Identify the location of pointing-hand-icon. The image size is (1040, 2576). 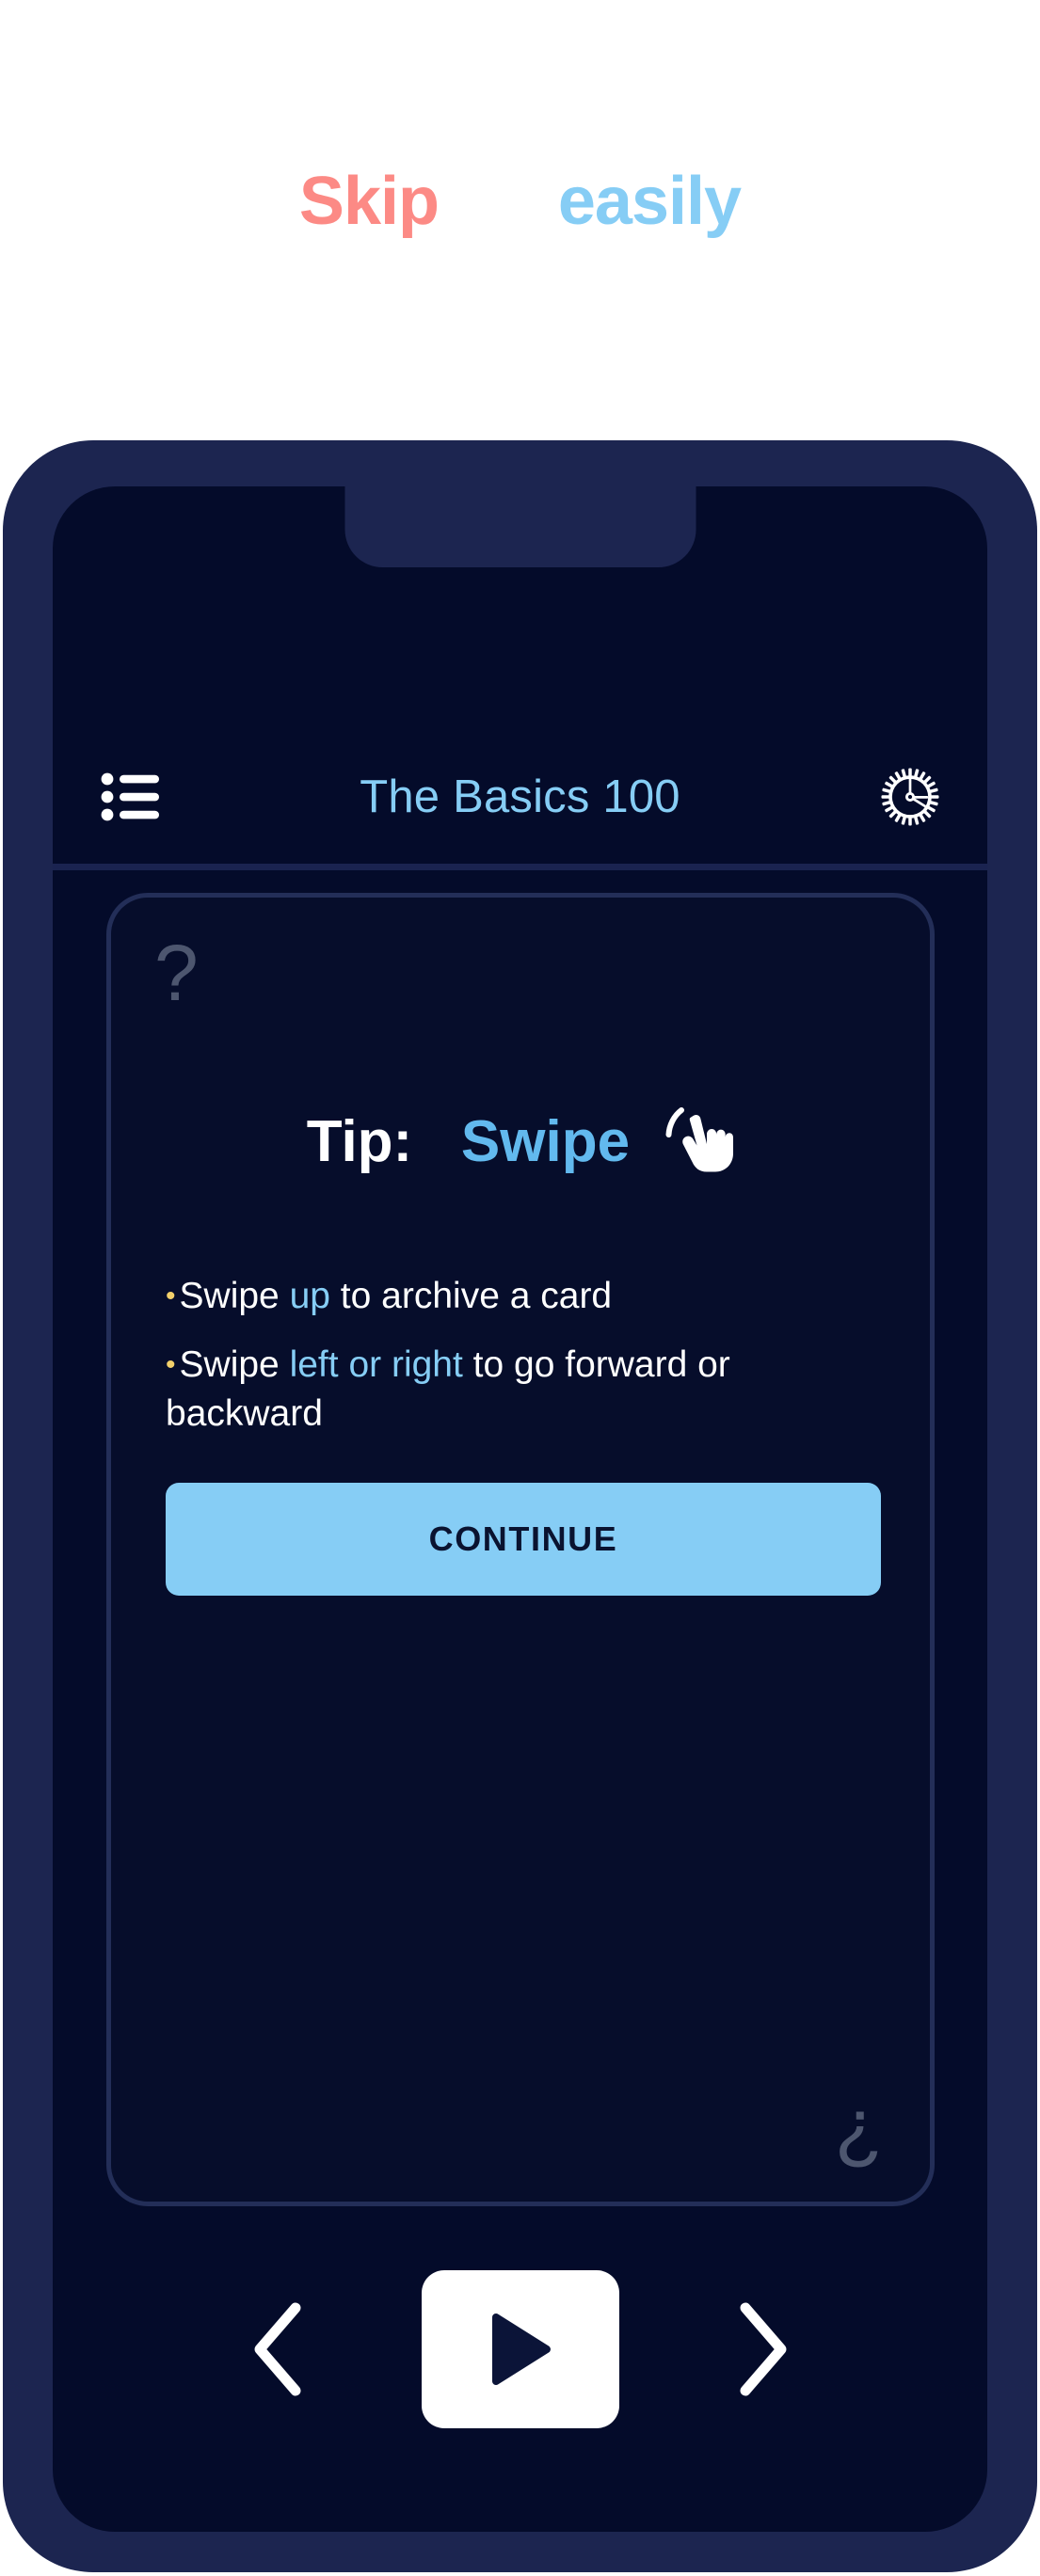
(699, 1139).